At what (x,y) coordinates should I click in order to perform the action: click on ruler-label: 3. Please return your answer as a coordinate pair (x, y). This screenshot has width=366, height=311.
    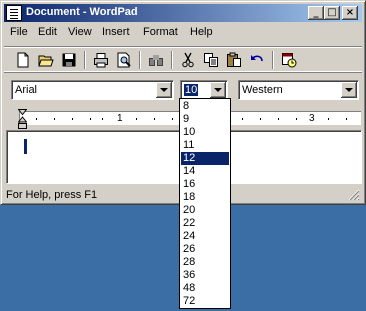
    Looking at the image, I should click on (312, 118).